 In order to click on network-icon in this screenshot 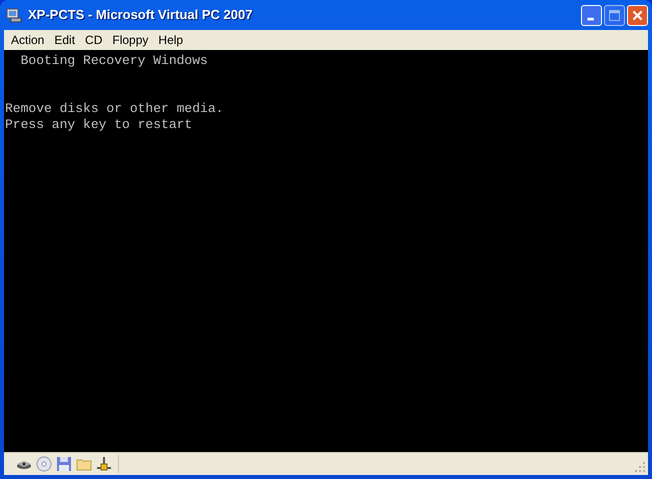, I will do `click(104, 464)`.